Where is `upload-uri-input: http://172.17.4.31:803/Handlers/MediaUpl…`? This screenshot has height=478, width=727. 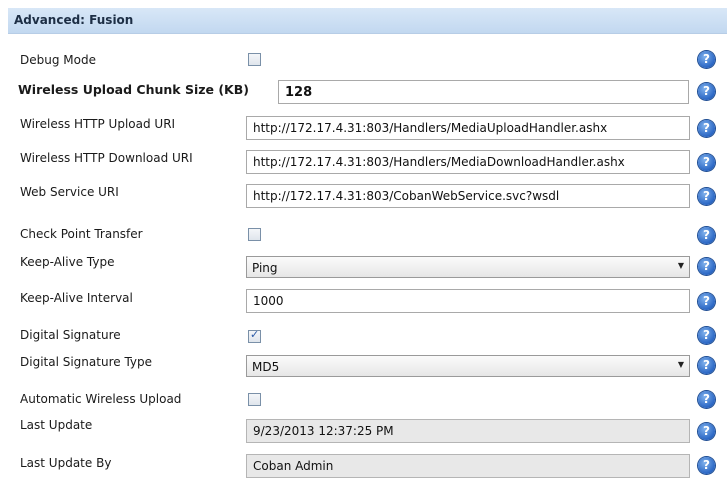 upload-uri-input: http://172.17.4.31:803/Handlers/MediaUpl… is located at coordinates (468, 128).